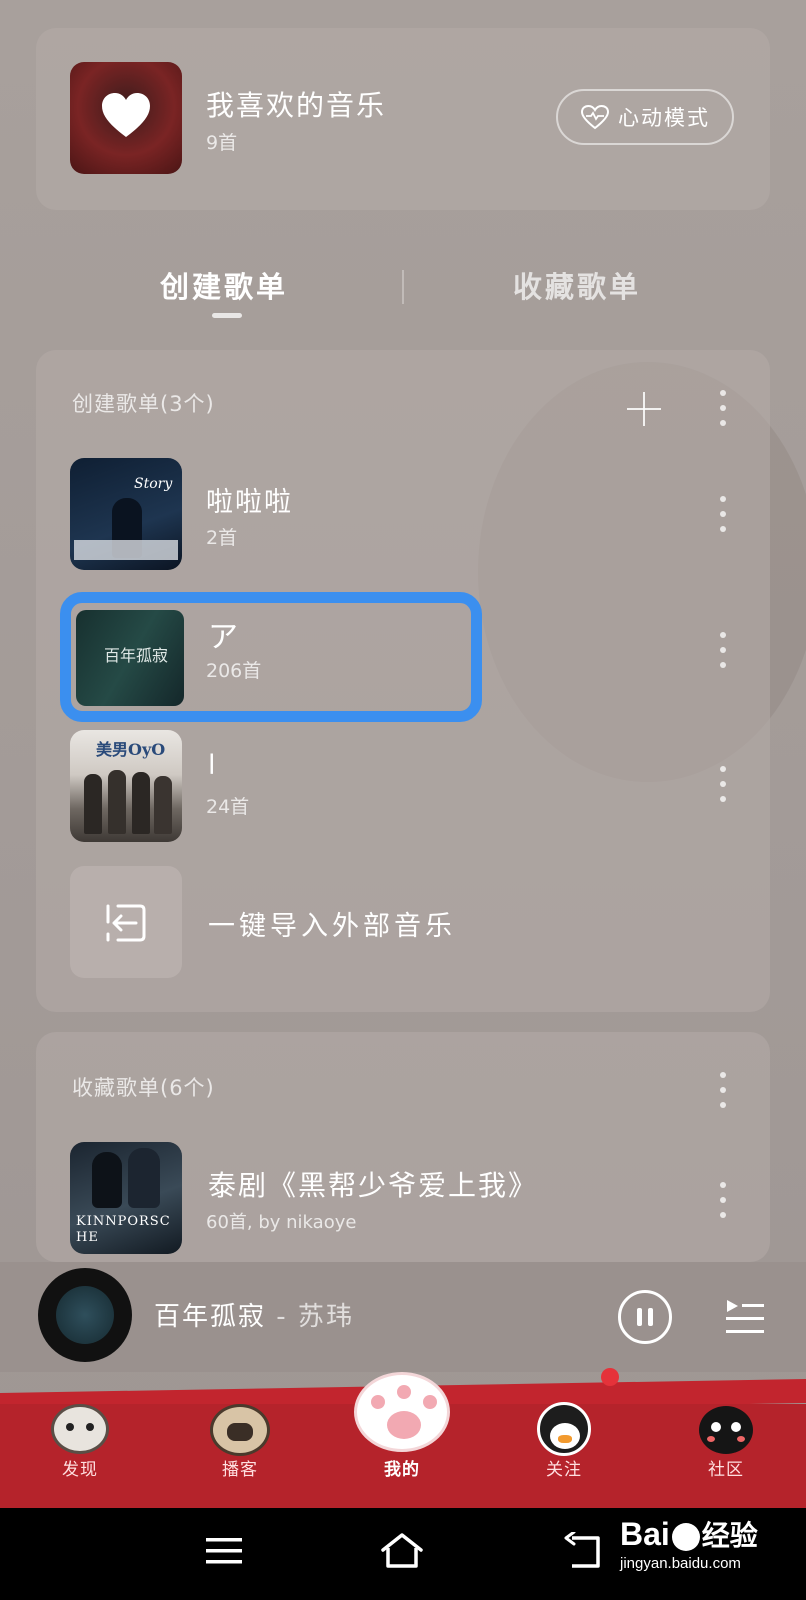  Describe the element at coordinates (402, 1551) in the screenshot. I see `home-icon` at that location.